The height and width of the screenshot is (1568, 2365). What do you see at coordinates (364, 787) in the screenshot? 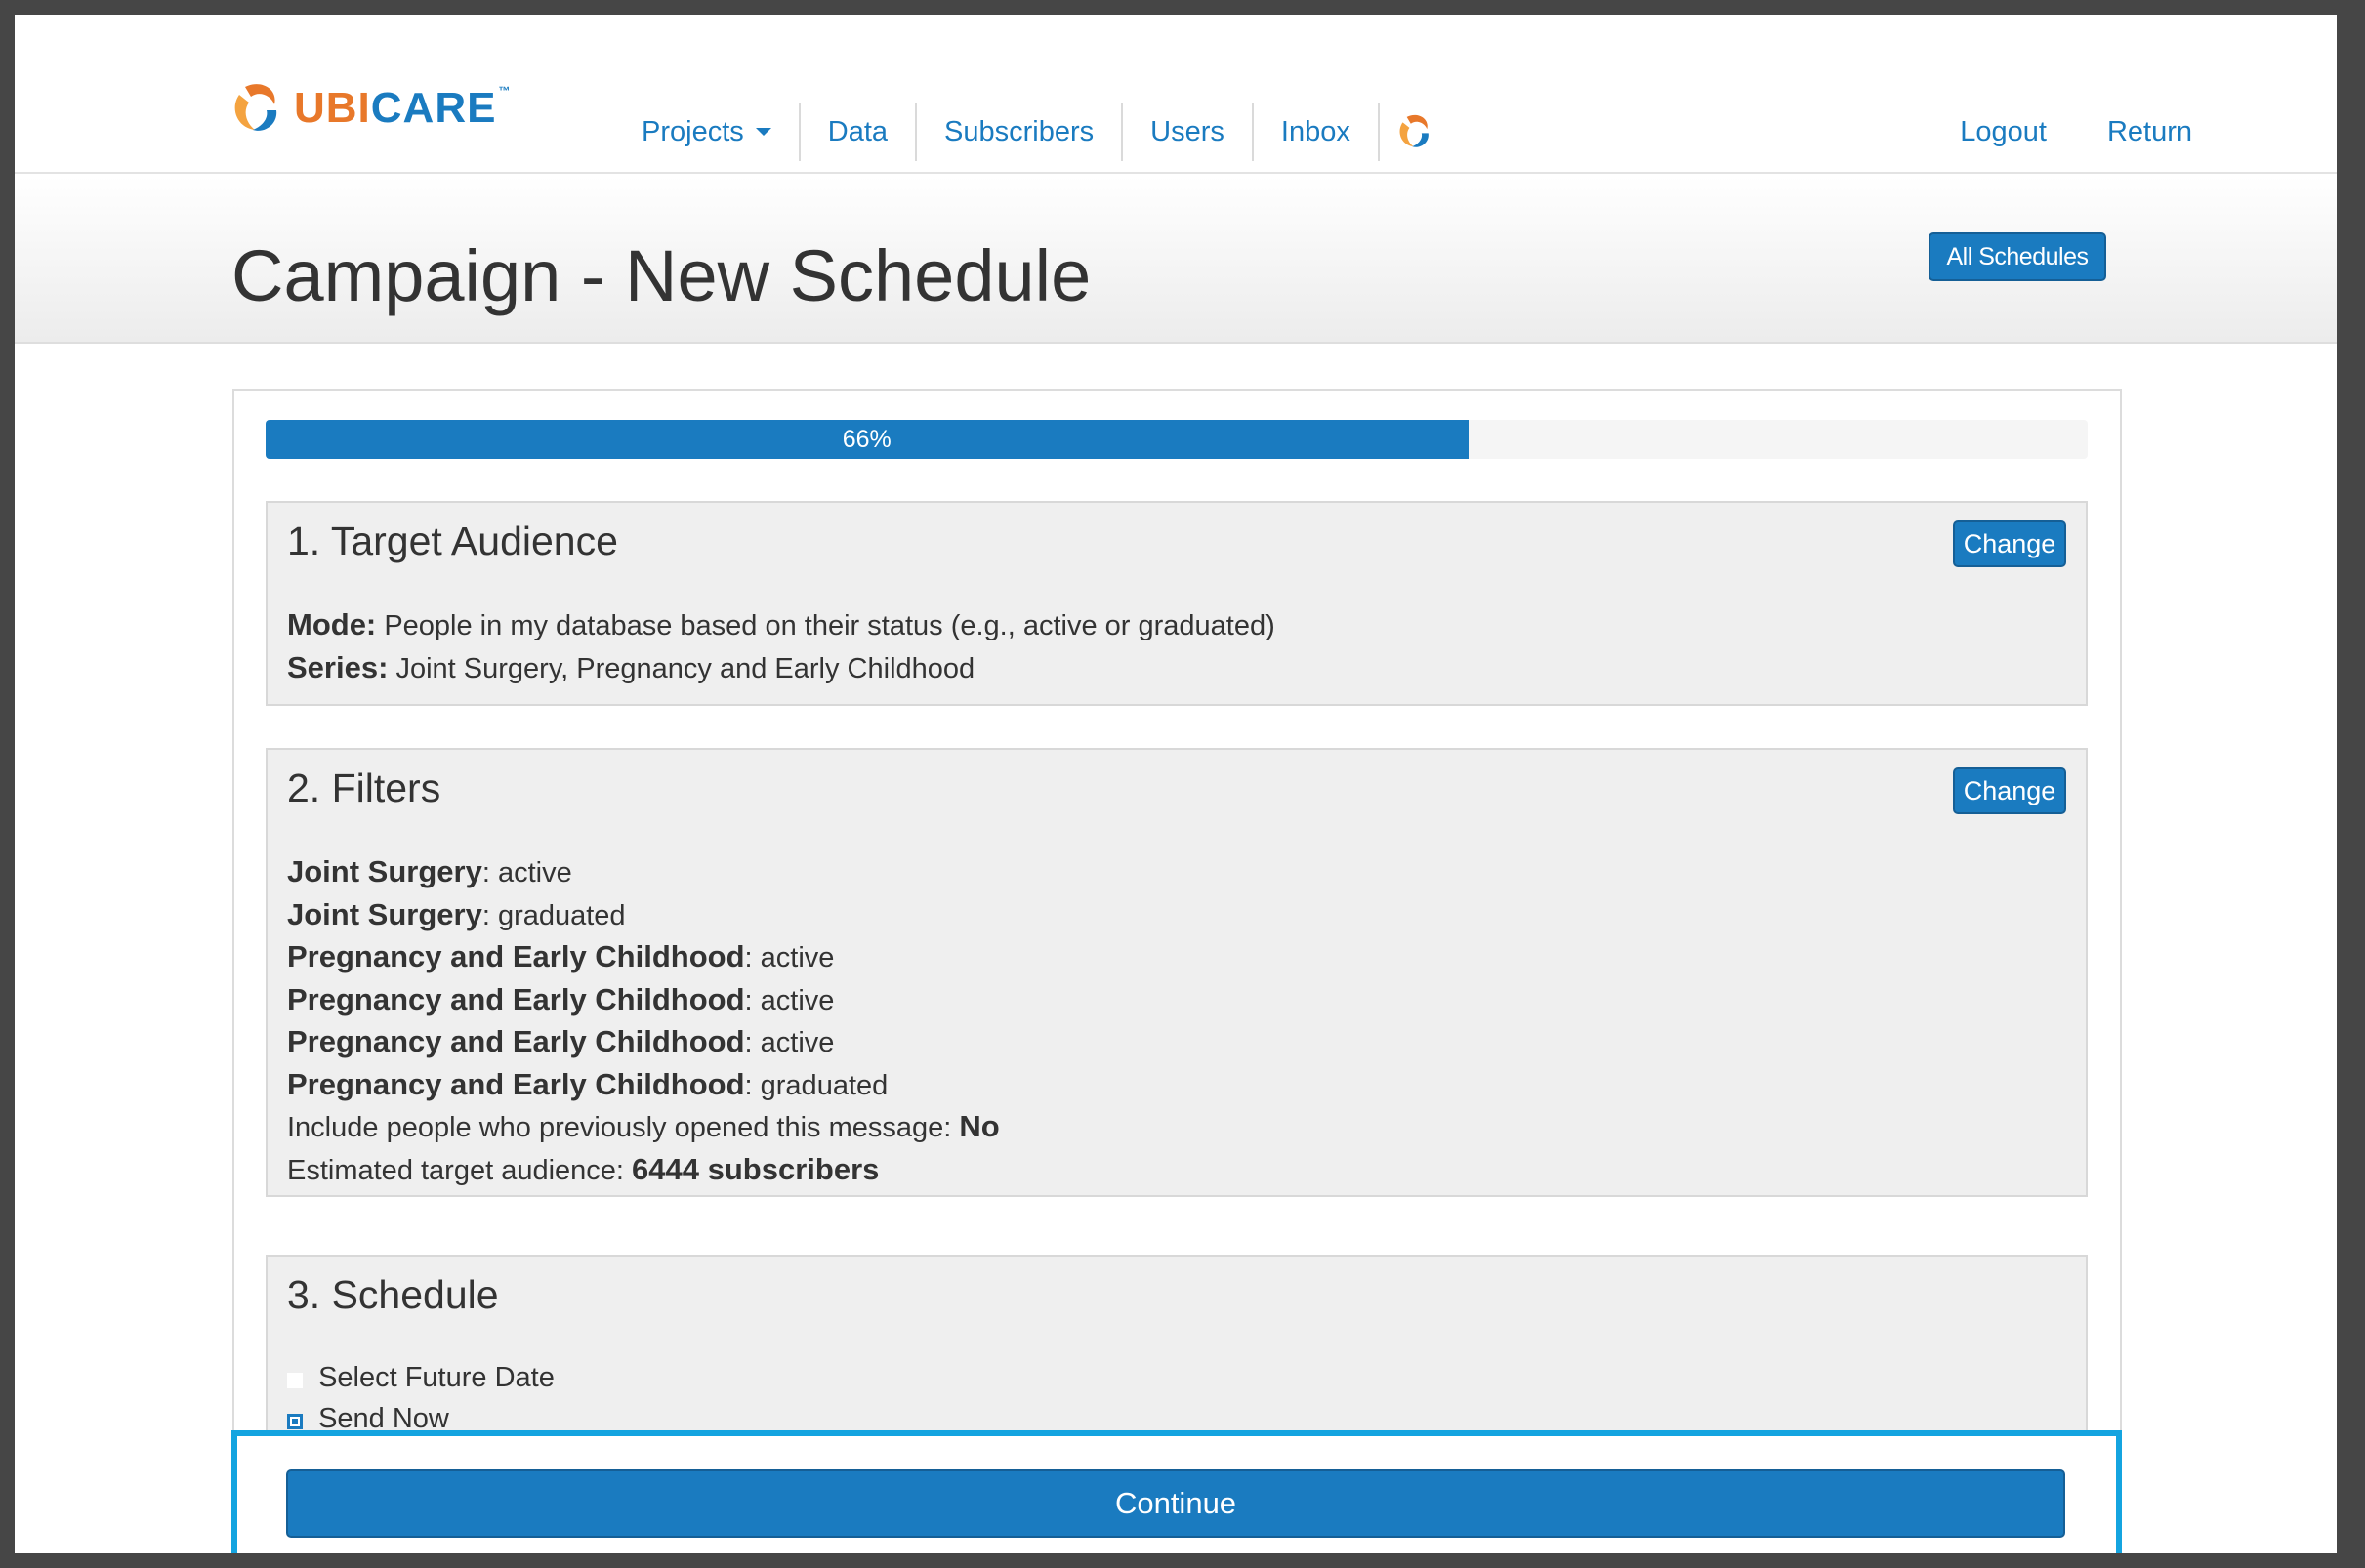
I see `filters-title: 2. Filters` at bounding box center [364, 787].